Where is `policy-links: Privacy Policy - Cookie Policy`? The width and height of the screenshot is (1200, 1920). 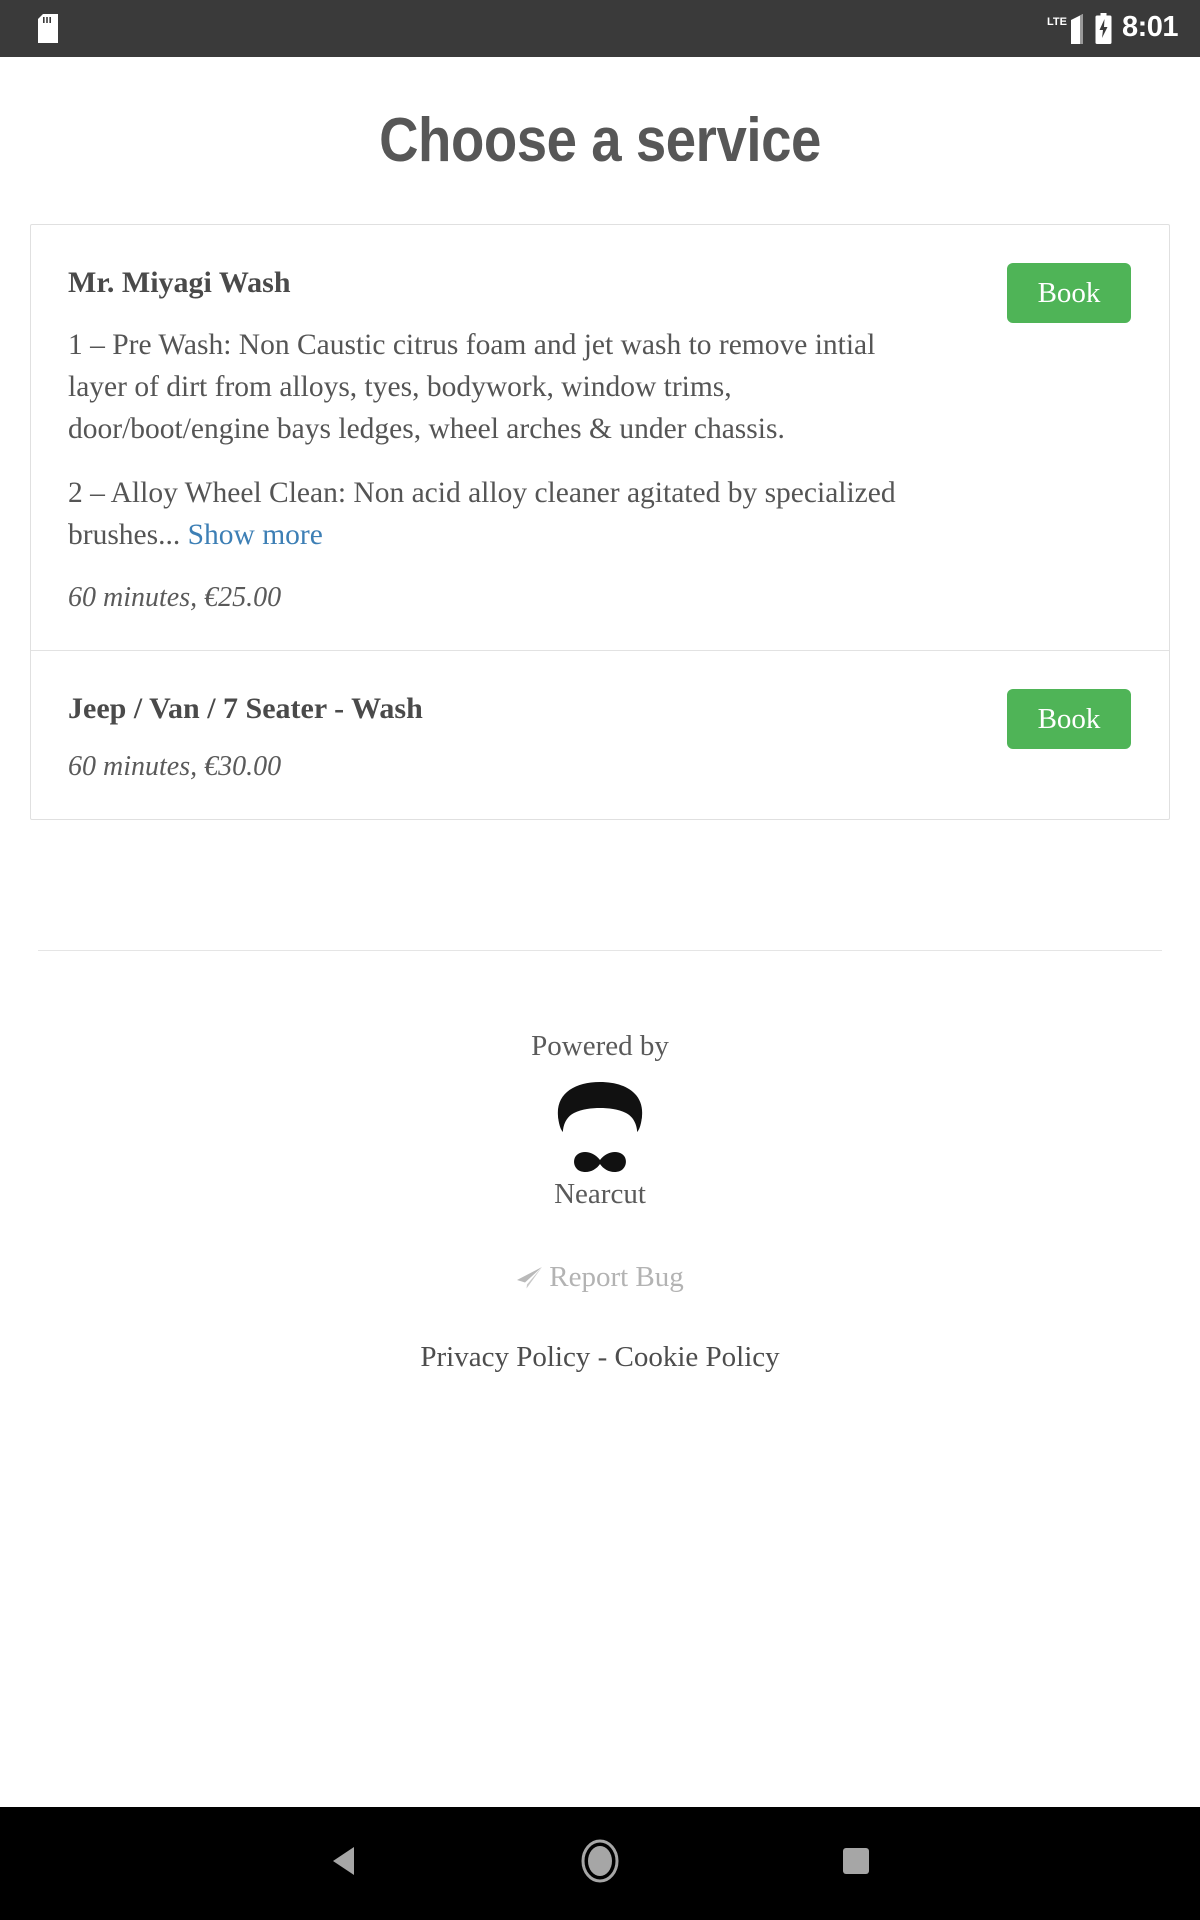 policy-links: Privacy Policy - Cookie Policy is located at coordinates (600, 1357).